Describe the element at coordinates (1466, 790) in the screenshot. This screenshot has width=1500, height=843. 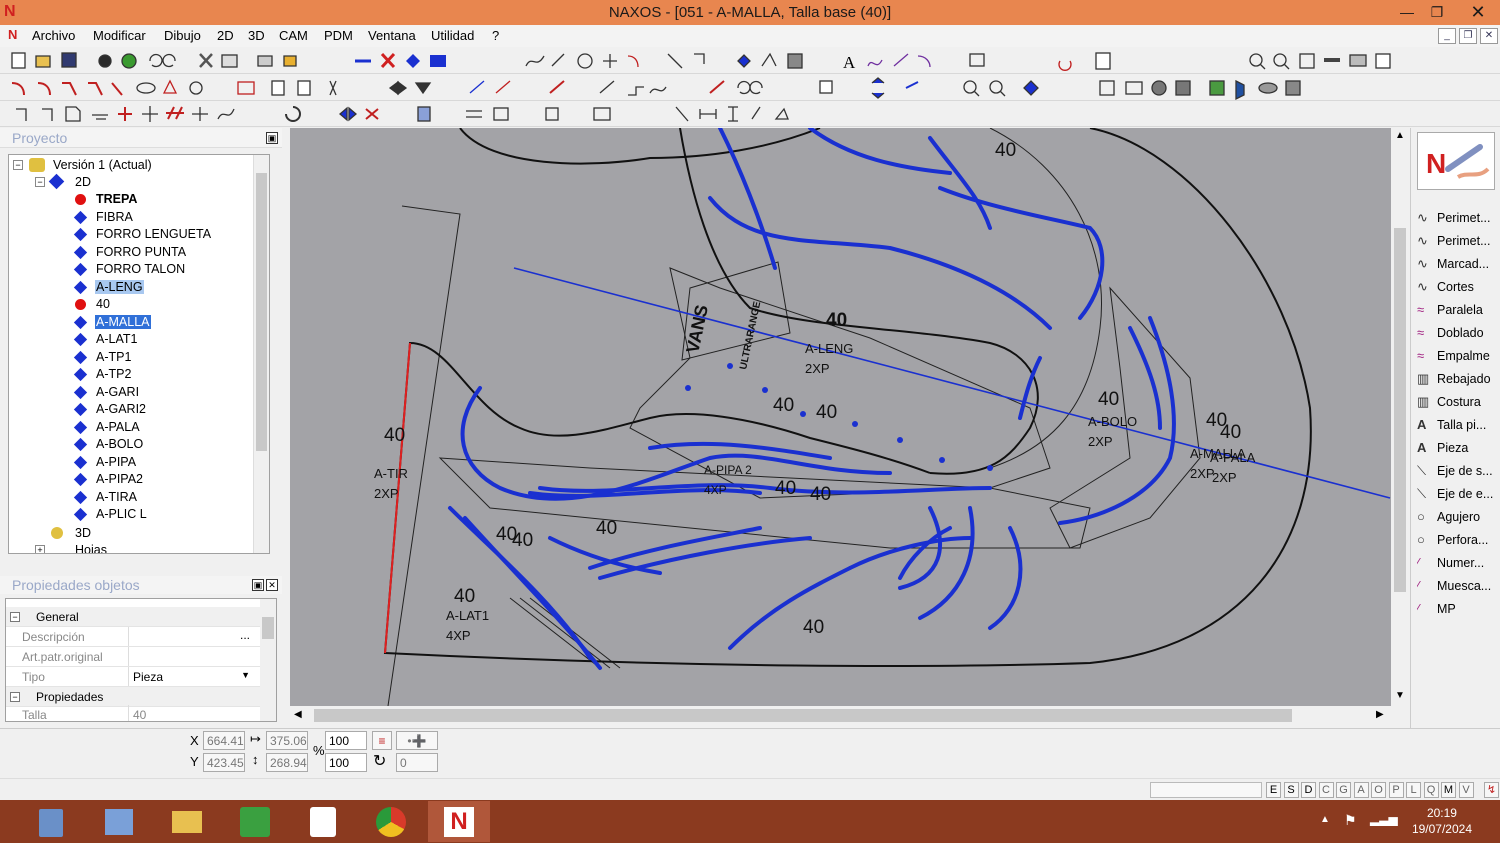
I see `snap-key-v: V` at that location.